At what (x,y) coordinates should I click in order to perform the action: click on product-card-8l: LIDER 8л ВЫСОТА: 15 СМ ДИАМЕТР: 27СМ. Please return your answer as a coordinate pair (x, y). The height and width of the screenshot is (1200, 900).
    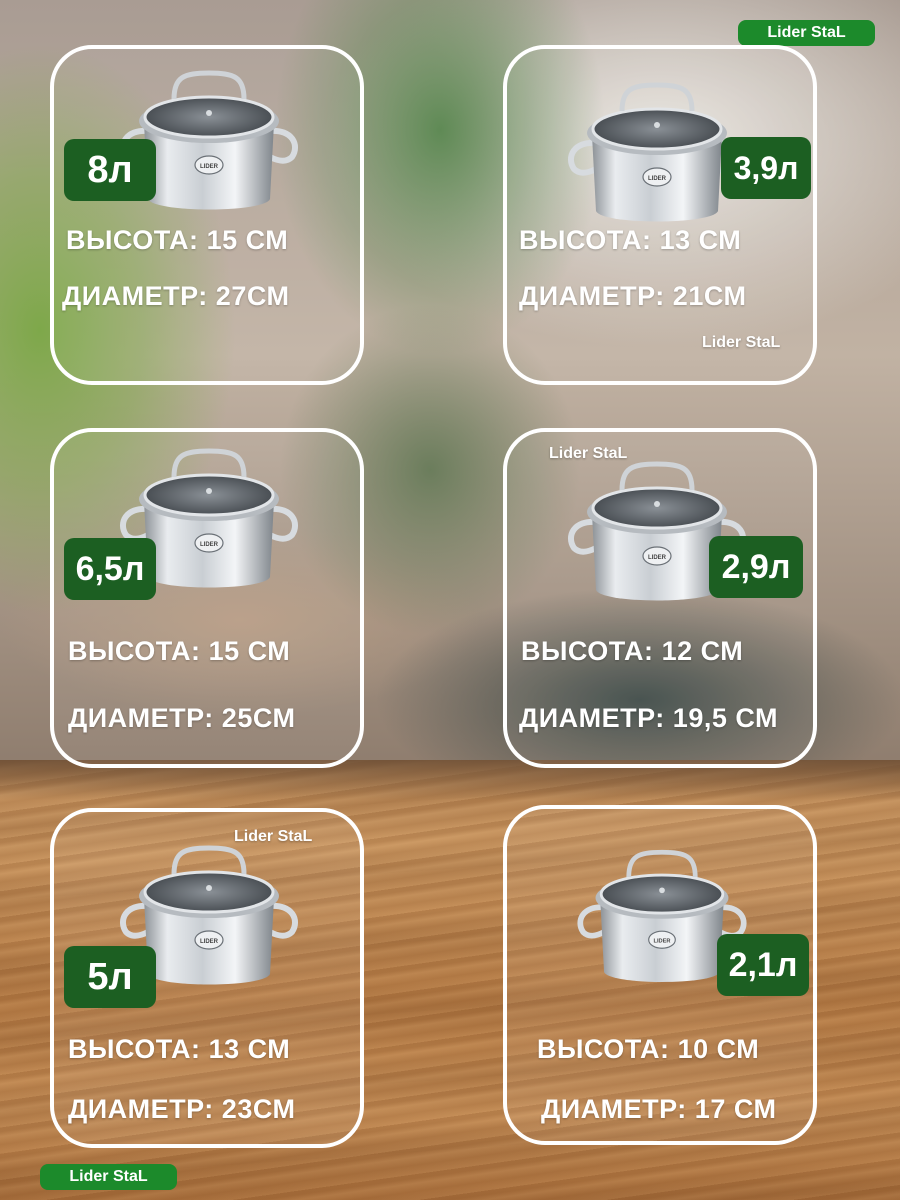
    Looking at the image, I should click on (207, 215).